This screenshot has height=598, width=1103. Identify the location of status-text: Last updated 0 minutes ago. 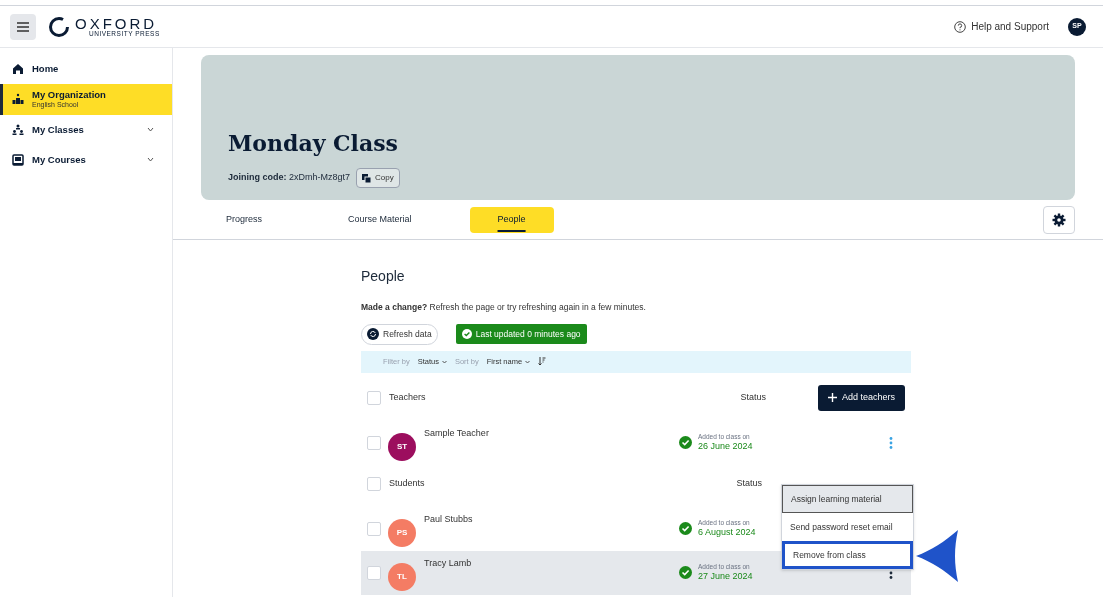
(528, 334).